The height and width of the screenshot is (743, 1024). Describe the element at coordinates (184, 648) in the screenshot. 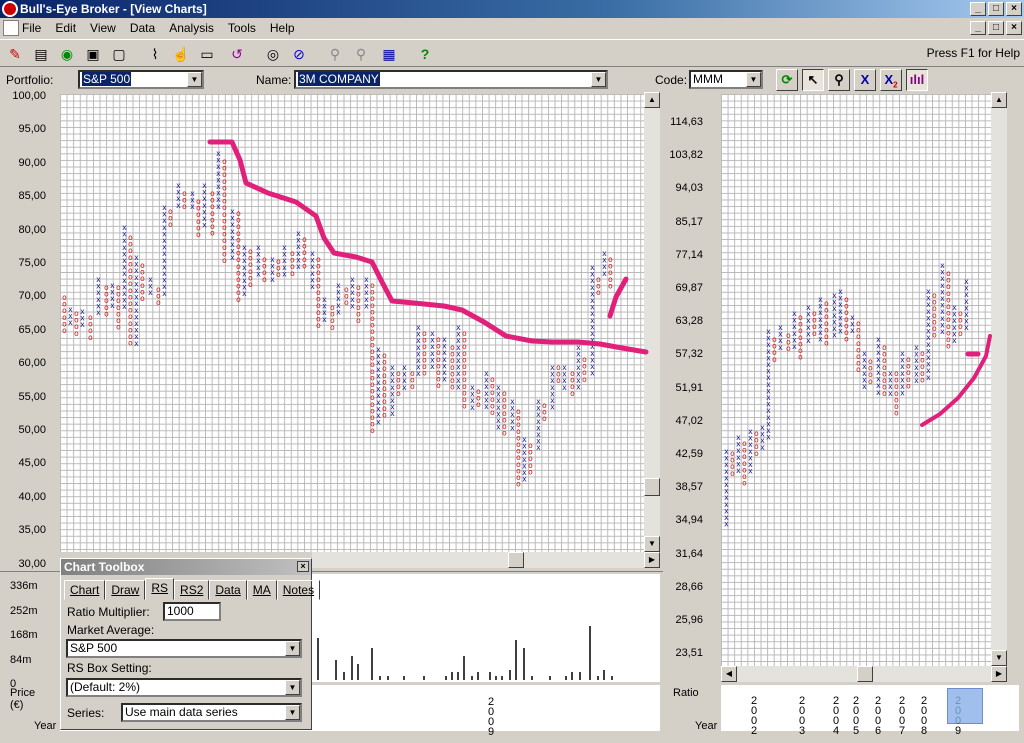

I see `market-average-select: S&P 500 ▼` at that location.